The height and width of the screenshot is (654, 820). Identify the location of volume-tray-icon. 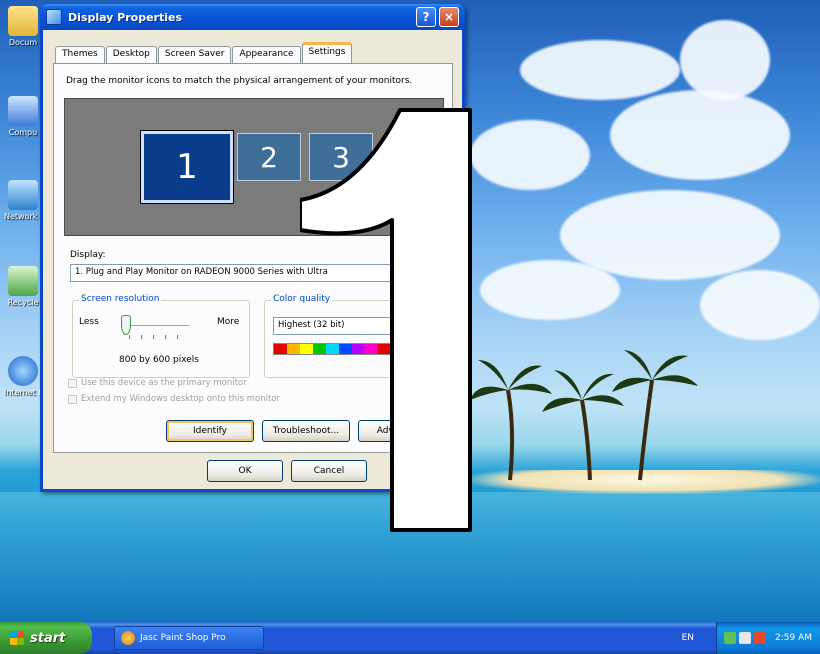
(745, 638).